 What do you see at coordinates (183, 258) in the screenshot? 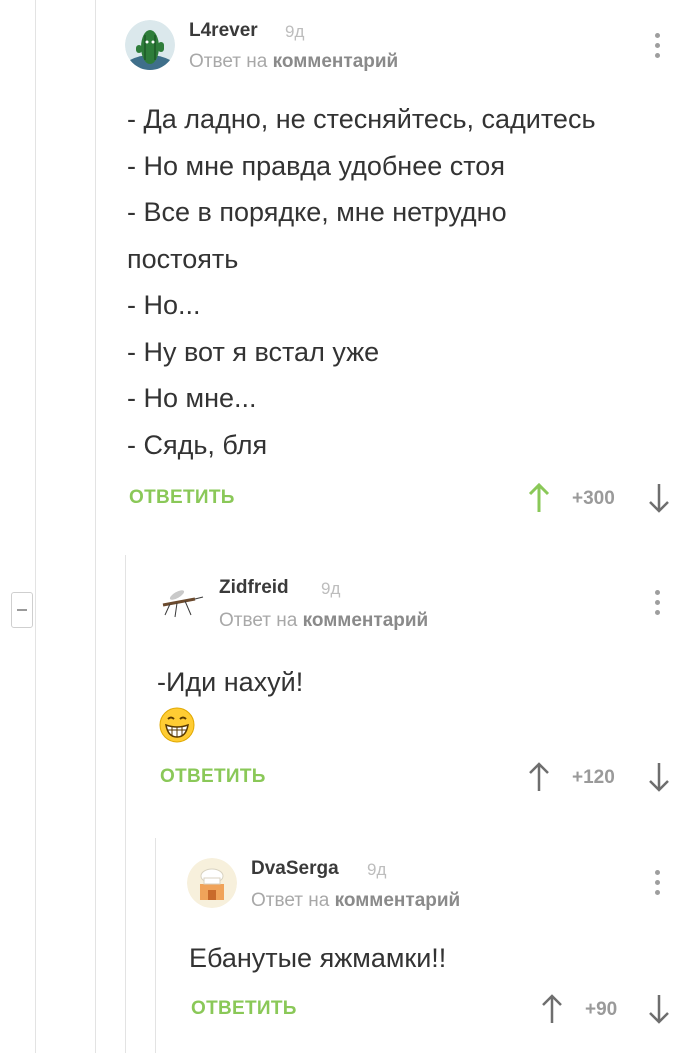
I see `text-line: постоять` at bounding box center [183, 258].